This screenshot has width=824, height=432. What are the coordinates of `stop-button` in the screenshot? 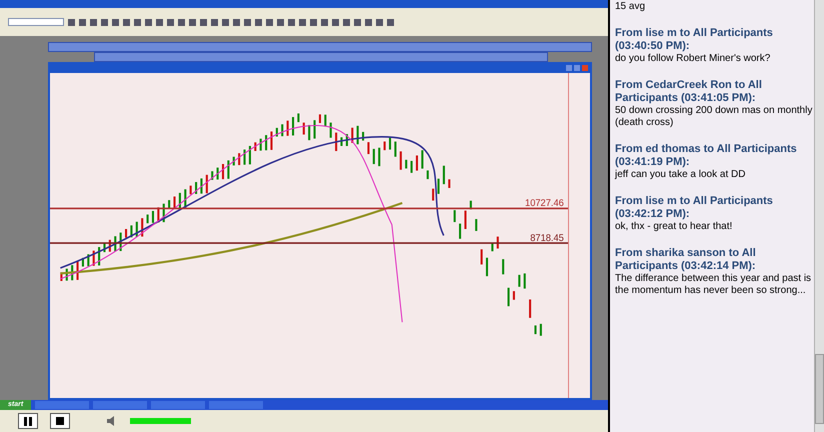 It's located at (60, 421).